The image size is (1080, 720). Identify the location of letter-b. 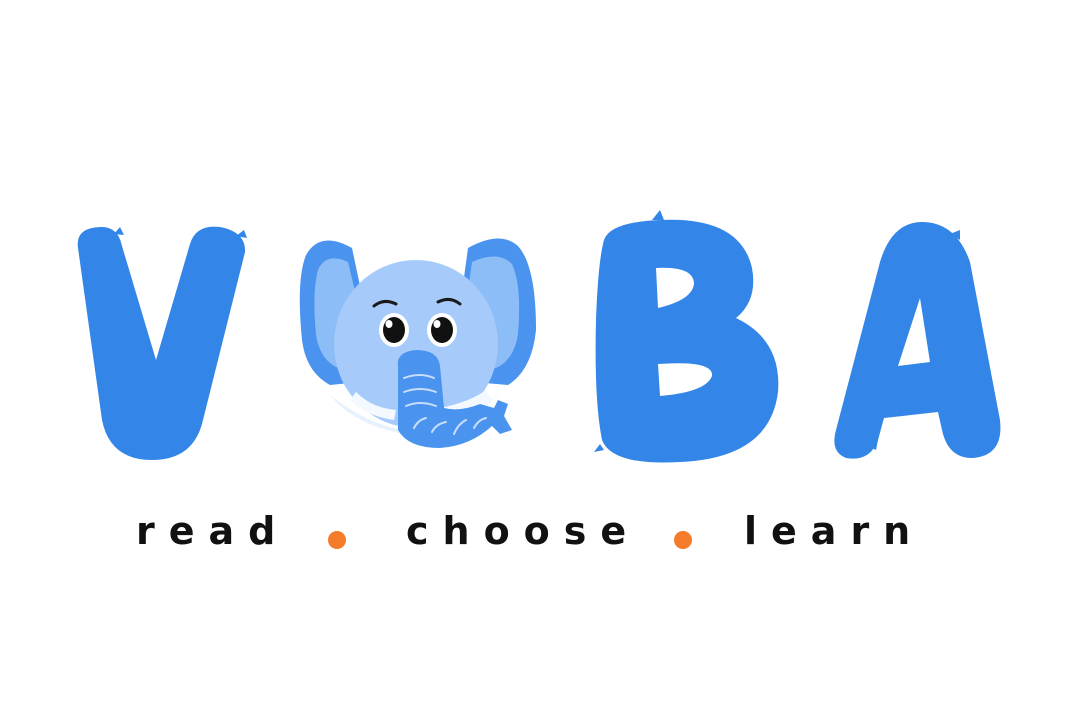
(686, 336).